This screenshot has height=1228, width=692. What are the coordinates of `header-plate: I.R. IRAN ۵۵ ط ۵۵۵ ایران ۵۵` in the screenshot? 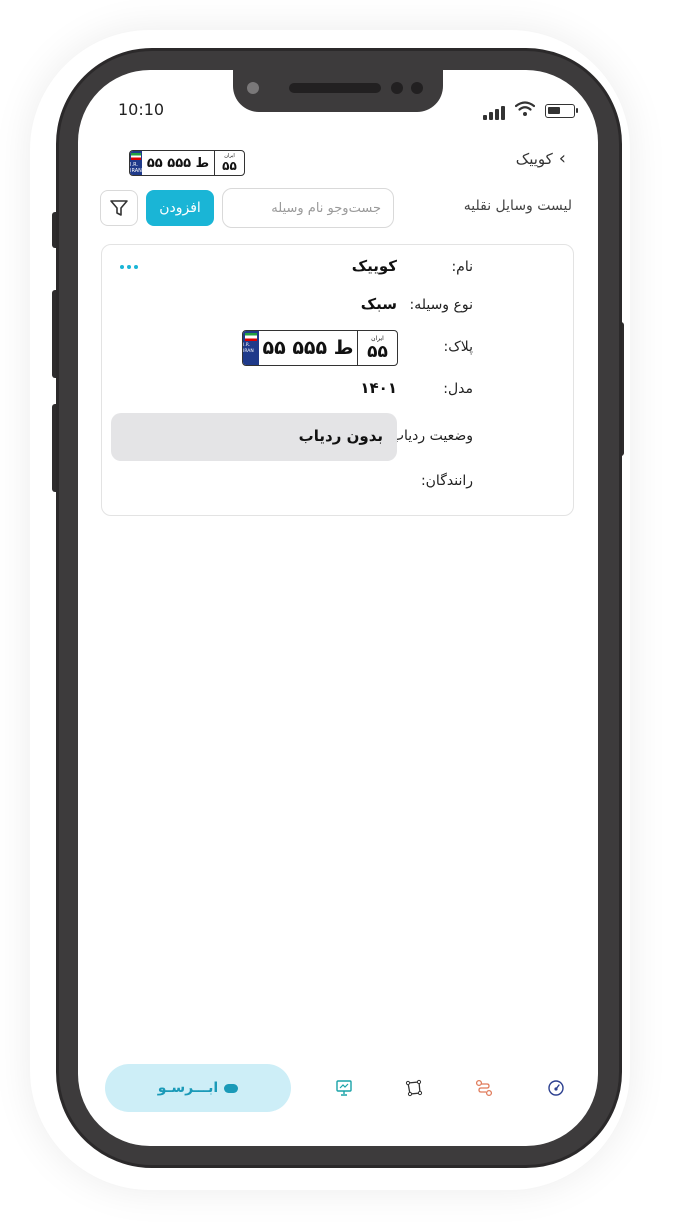 It's located at (187, 163).